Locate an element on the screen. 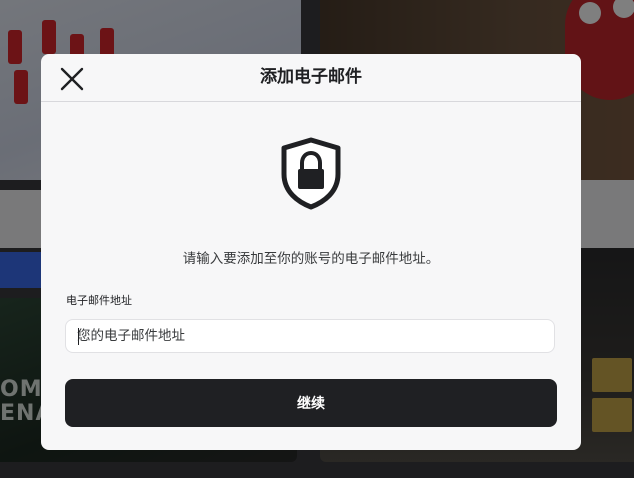  continue-button: 继续 is located at coordinates (311, 403).